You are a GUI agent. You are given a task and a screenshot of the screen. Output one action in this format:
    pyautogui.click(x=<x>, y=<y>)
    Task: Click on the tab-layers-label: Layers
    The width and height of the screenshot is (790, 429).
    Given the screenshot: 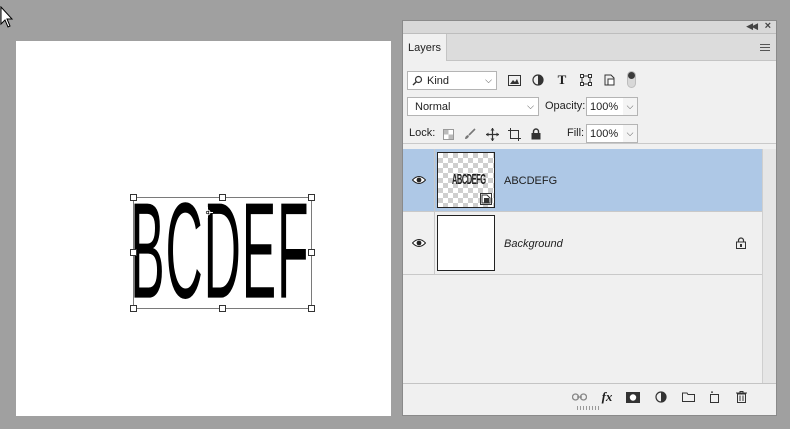 What is the action you would take?
    pyautogui.click(x=424, y=47)
    